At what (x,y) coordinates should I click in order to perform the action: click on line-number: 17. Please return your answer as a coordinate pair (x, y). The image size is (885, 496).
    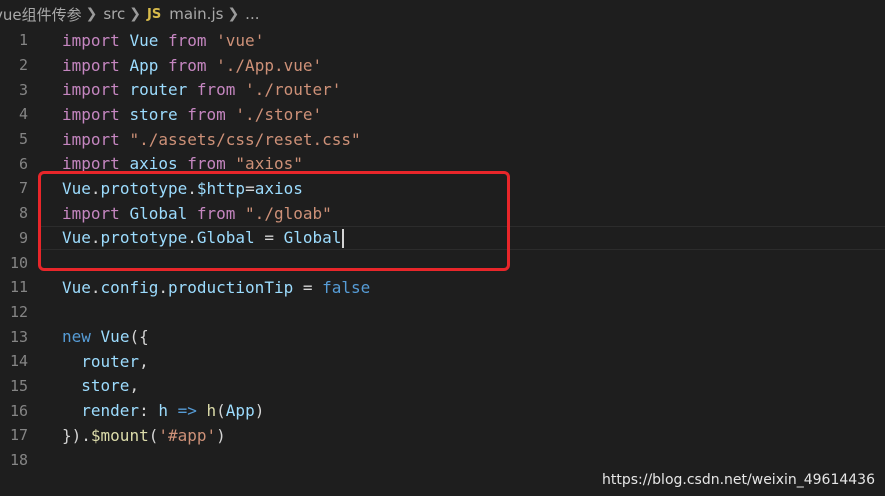
    Looking at the image, I should click on (18, 435).